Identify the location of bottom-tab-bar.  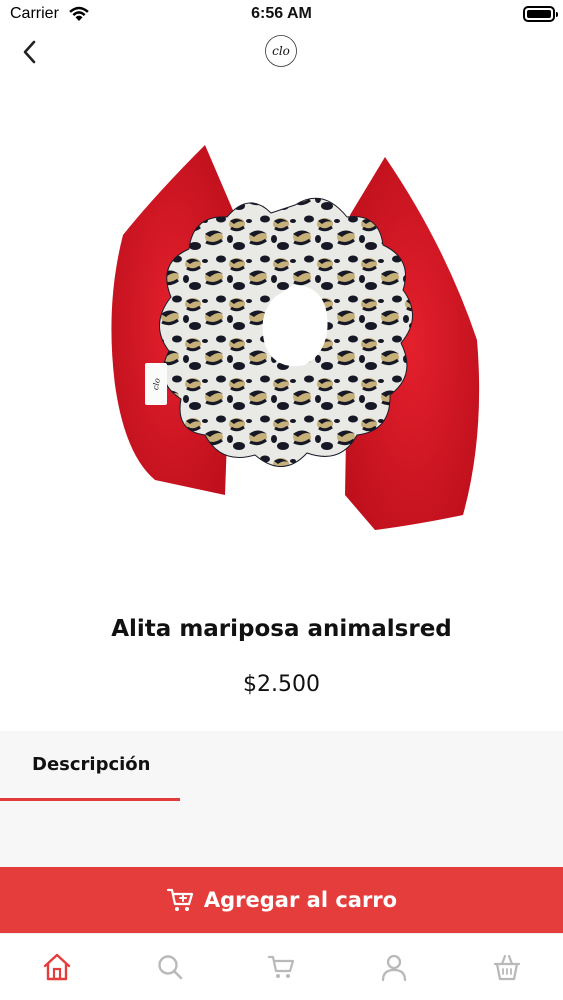
(281, 966).